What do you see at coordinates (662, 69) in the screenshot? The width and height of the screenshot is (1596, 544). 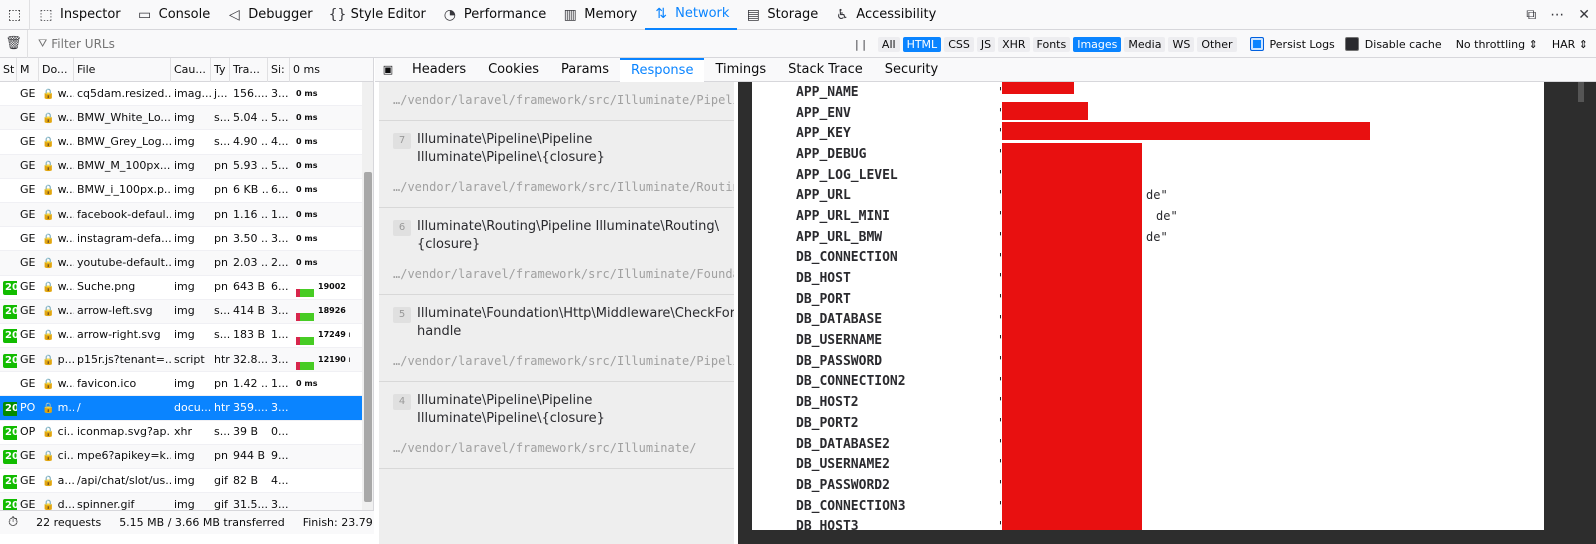 I see `tab-response: Response` at bounding box center [662, 69].